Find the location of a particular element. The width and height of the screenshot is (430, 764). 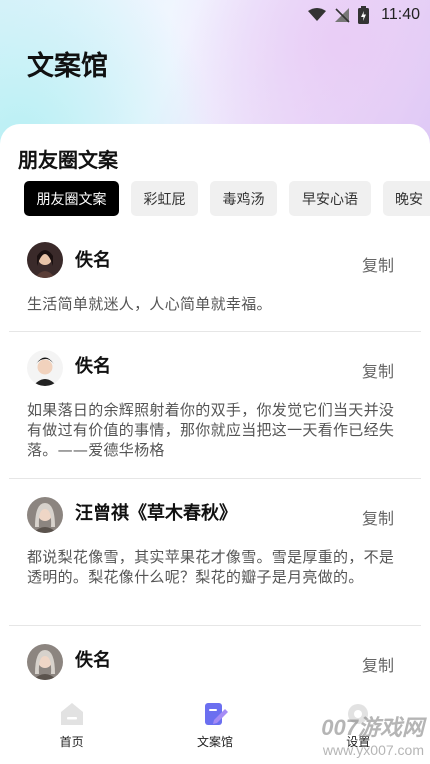

chip-wanan: 晚安 is located at coordinates (406, 198).